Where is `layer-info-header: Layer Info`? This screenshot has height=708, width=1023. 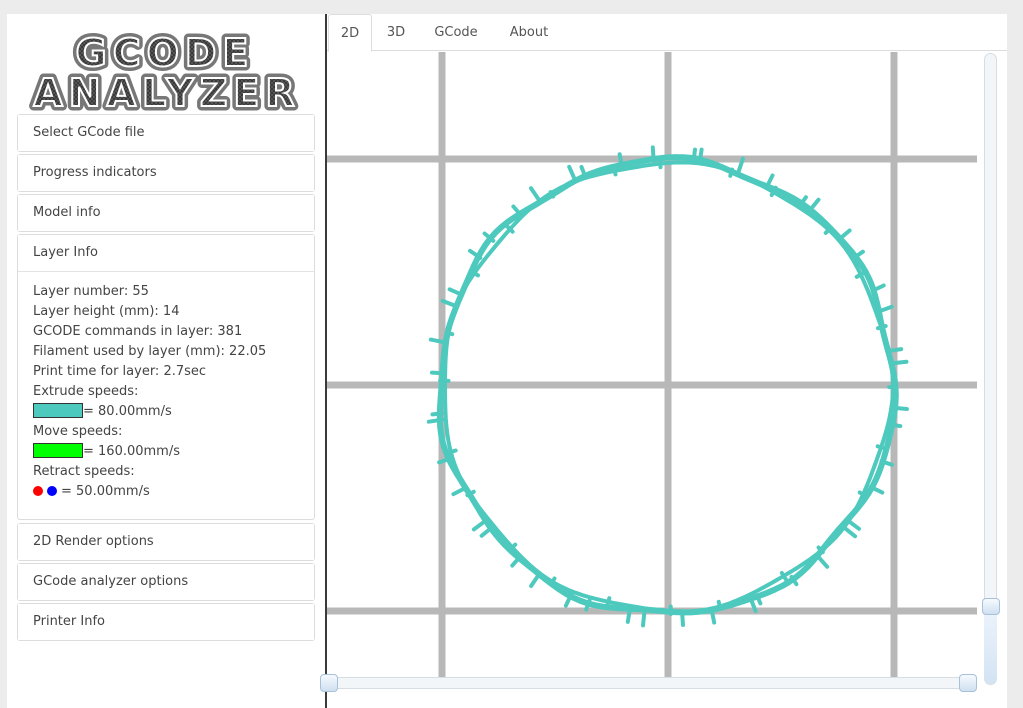
layer-info-header: Layer Info is located at coordinates (166, 253).